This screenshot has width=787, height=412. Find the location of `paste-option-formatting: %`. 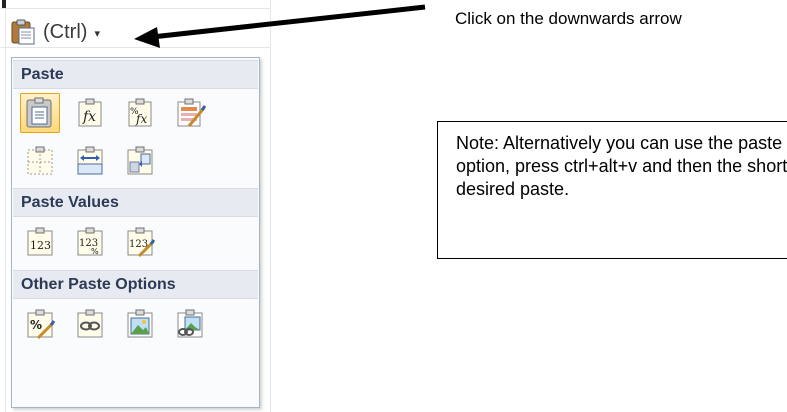

paste-option-formatting: % is located at coordinates (40, 324).